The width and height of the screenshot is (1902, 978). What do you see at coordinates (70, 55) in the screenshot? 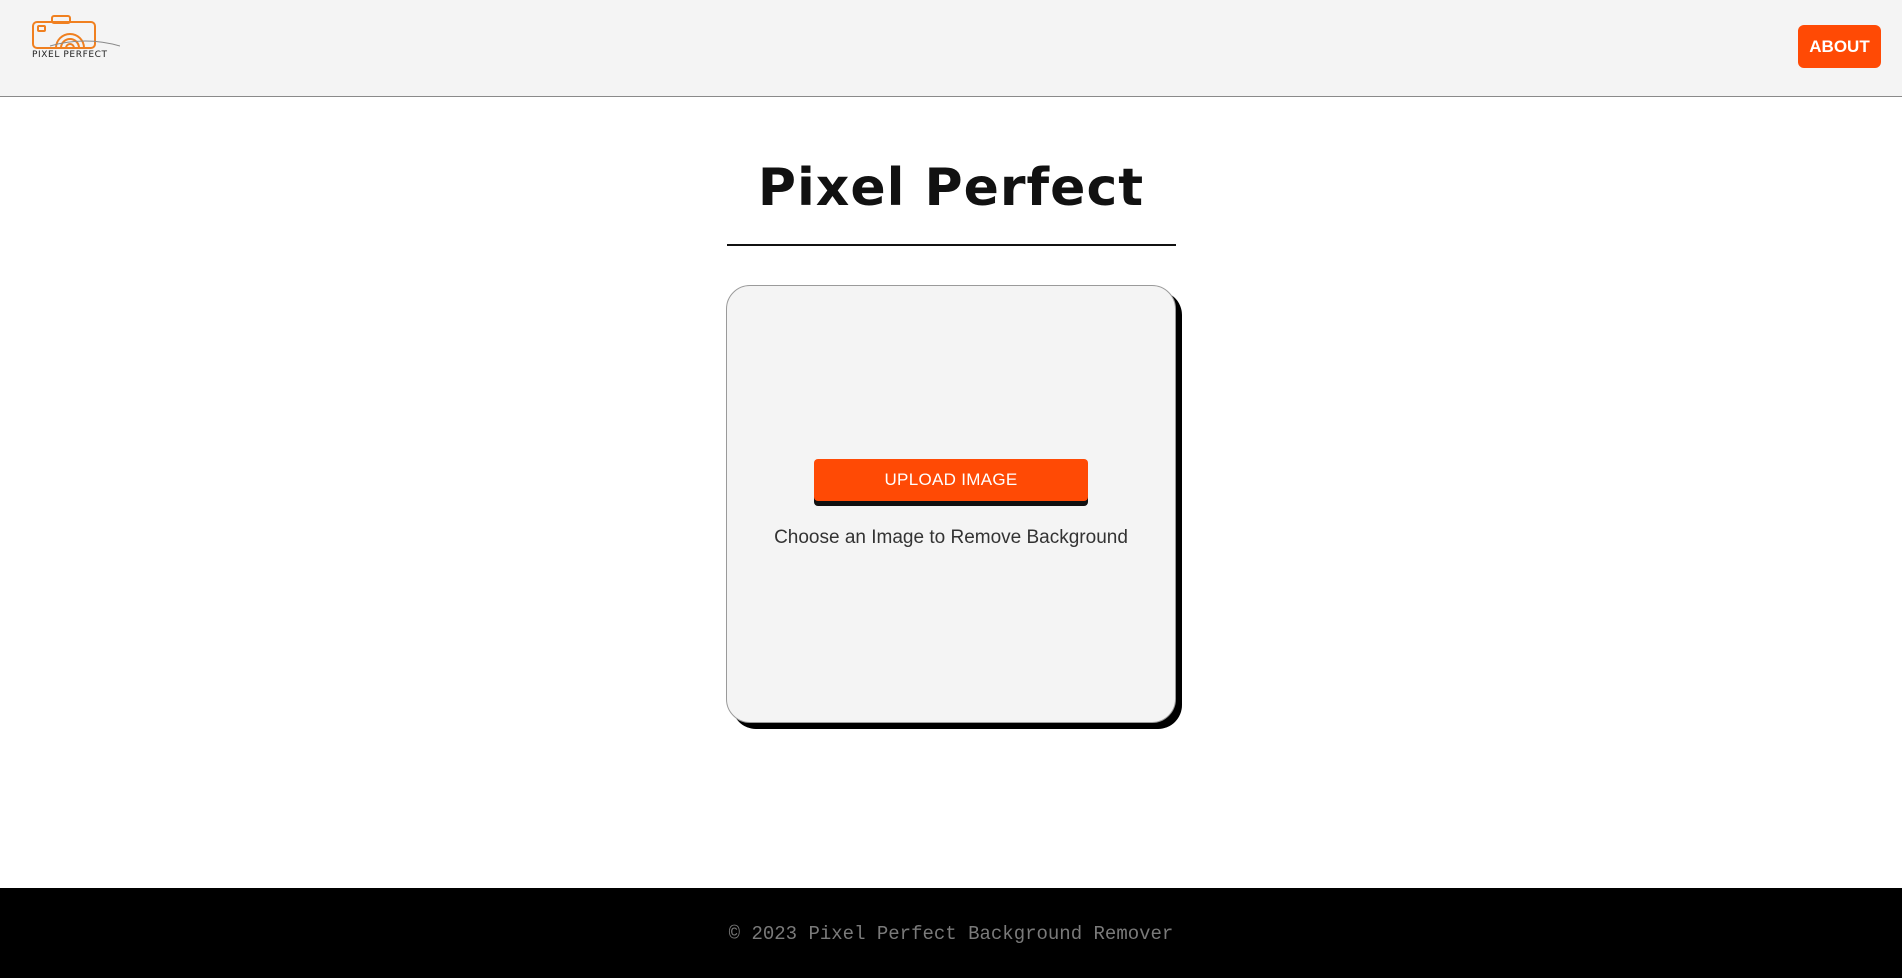
I see `logo-text: PIXEL PERFECT` at bounding box center [70, 55].